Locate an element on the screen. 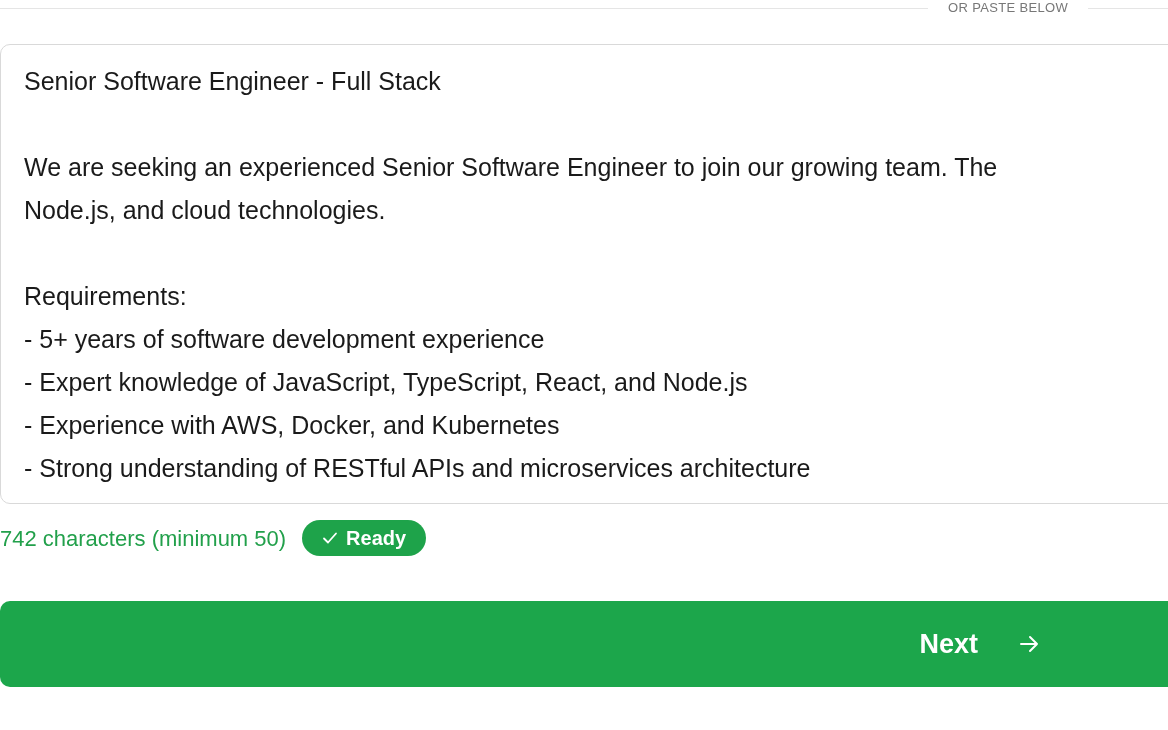 This screenshot has width=1168, height=730. description-line: Node.js, and cloud technologies. is located at coordinates (205, 210).